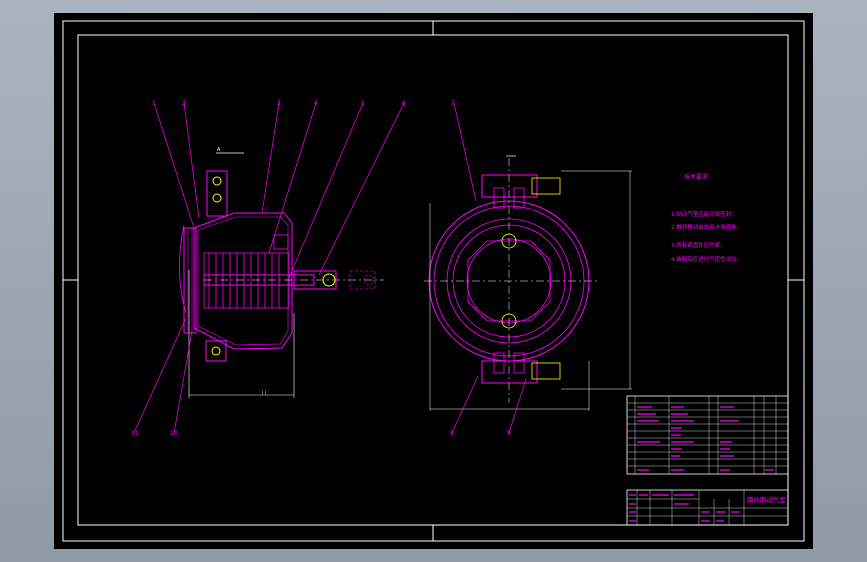 This screenshot has height=562, width=867. What do you see at coordinates (698, 245) in the screenshot?
I see `tech-requirement: 3.所有紧固件应拧紧。` at bounding box center [698, 245].